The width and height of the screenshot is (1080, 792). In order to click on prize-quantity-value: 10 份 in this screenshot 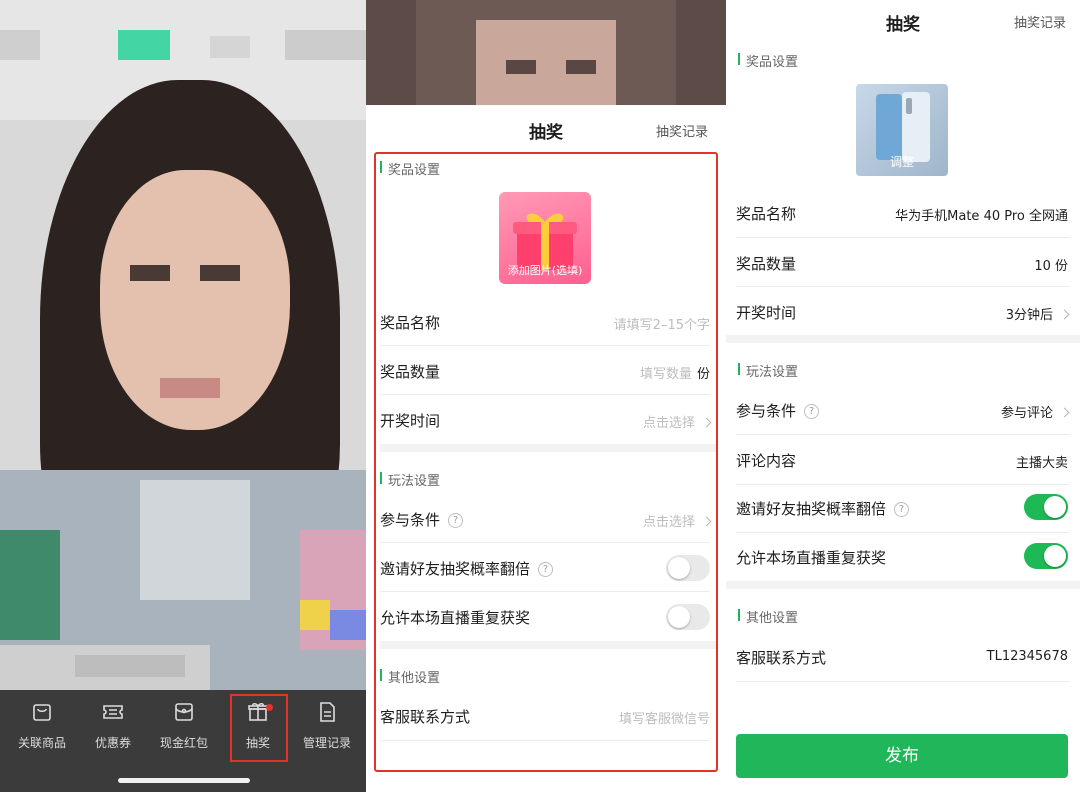, I will do `click(1008, 264)`.